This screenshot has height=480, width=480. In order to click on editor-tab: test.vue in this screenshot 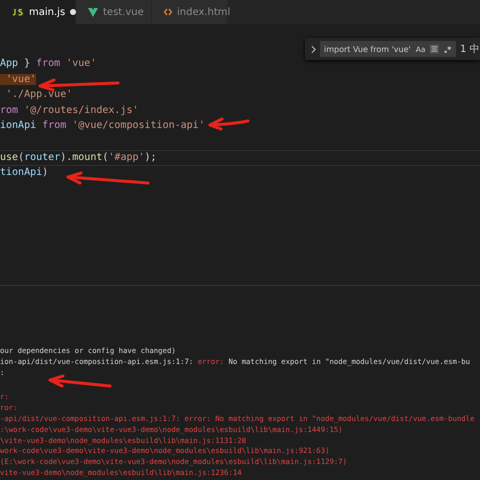, I will do `click(114, 12)`.